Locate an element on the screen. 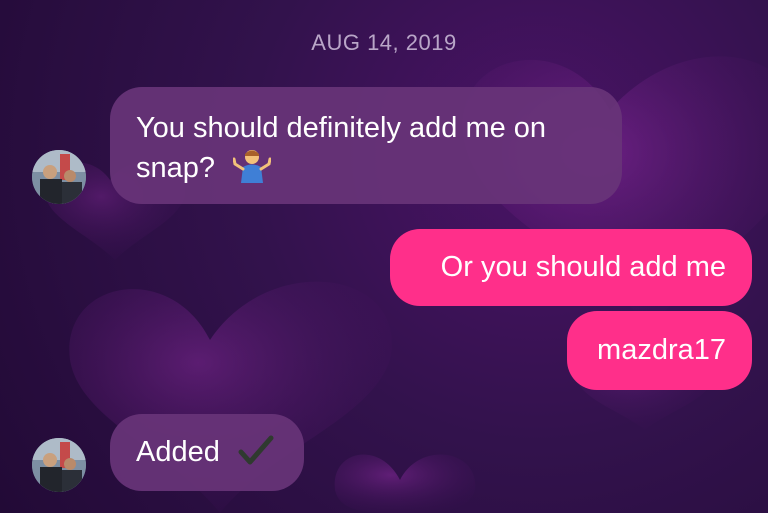 This screenshot has width=768, height=513. message-text: Or you should add me is located at coordinates (583, 267).